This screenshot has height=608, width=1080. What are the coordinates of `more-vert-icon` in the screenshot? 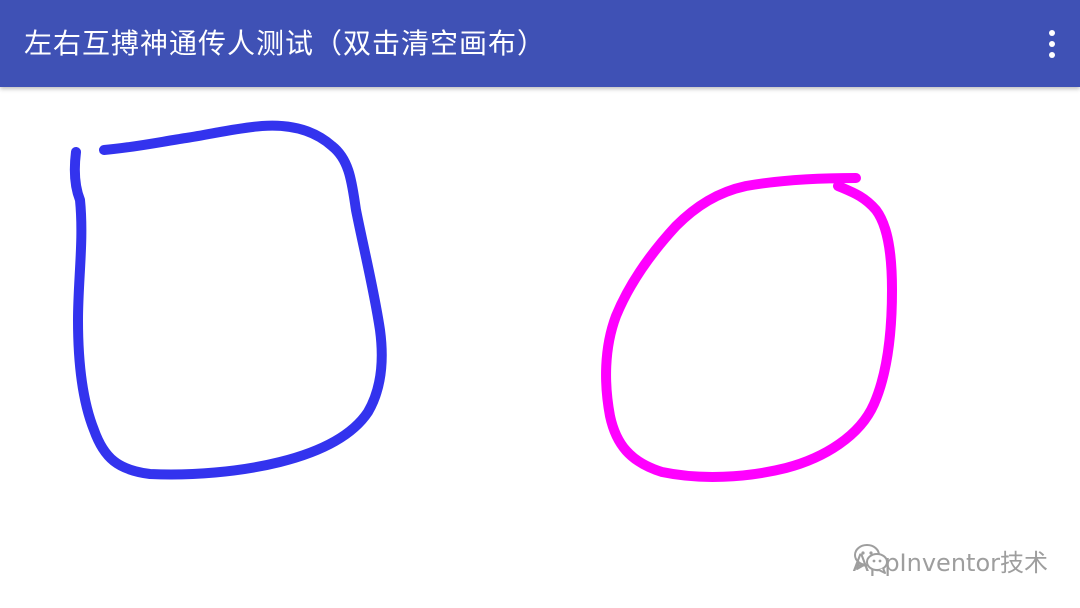 It's located at (1052, 44).